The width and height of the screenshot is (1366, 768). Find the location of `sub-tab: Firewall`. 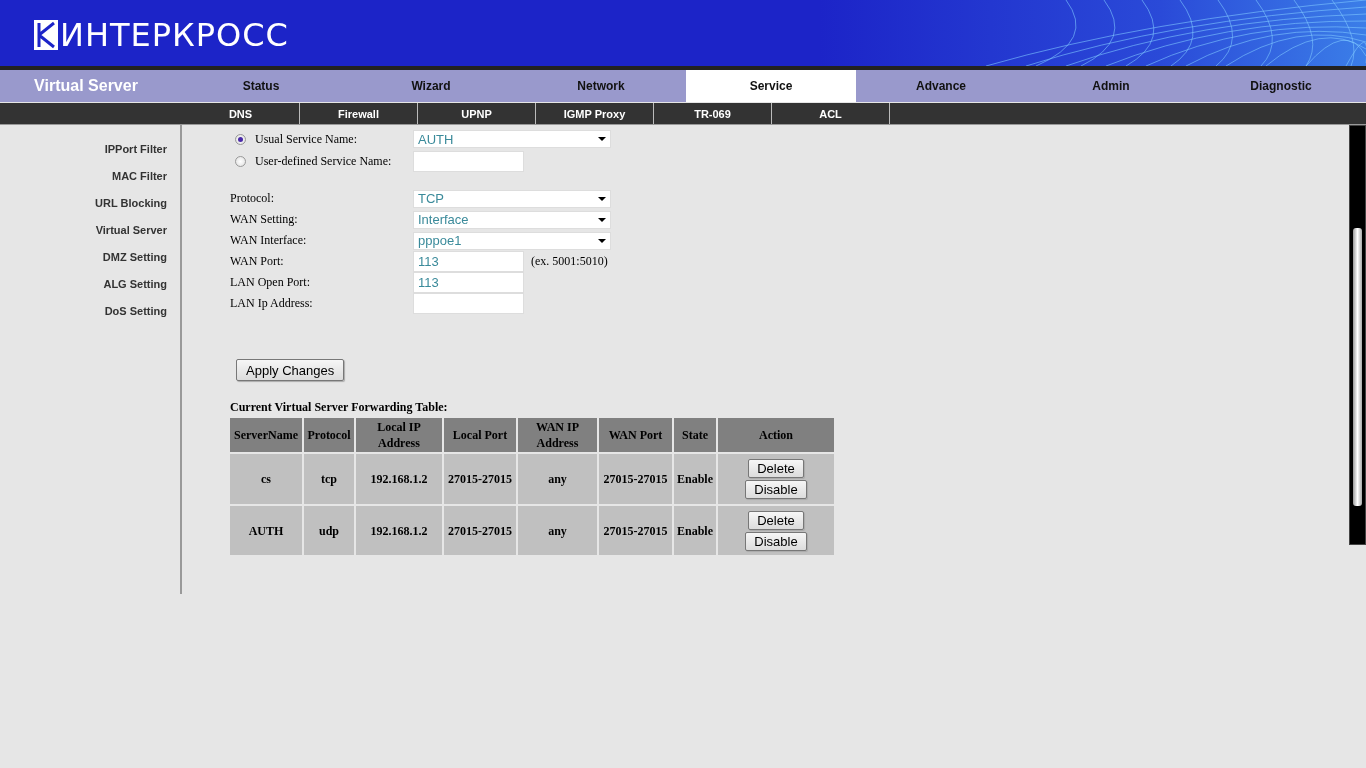

sub-tab: Firewall is located at coordinates (359, 113).